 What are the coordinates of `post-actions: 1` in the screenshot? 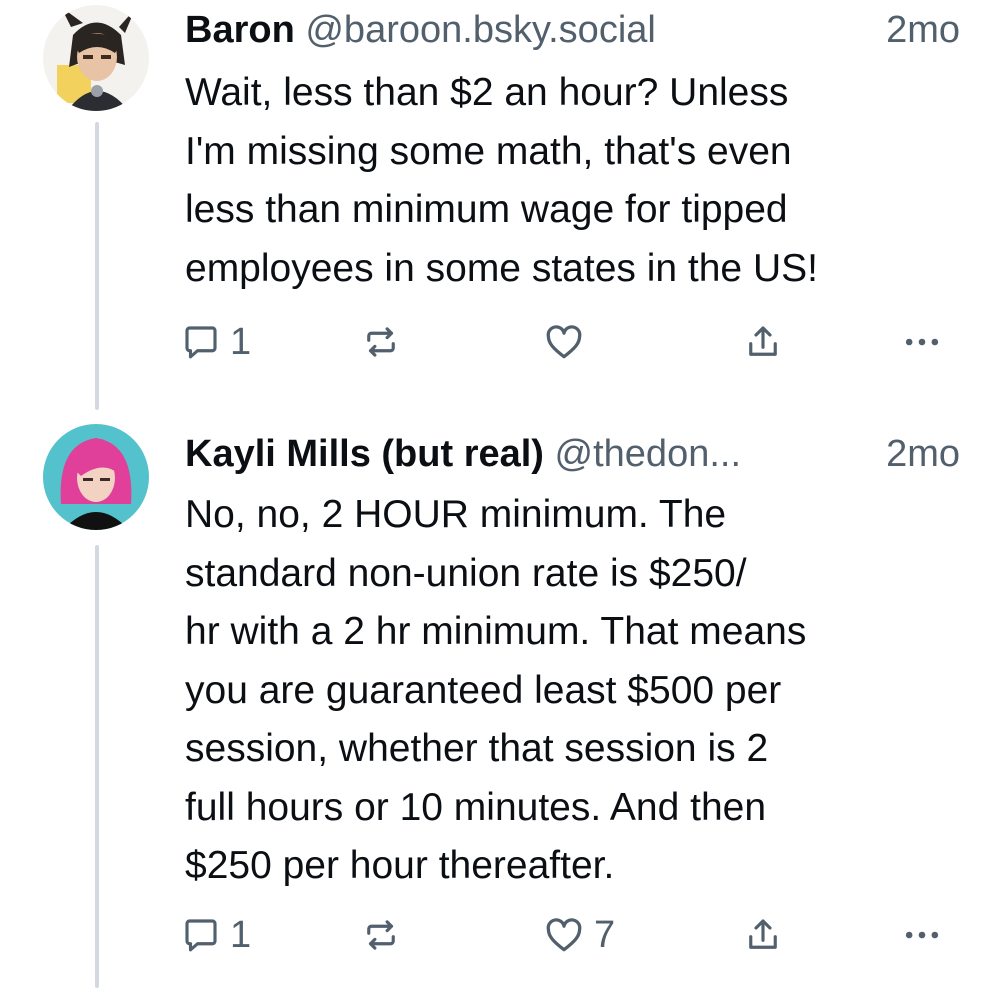 It's located at (570, 342).